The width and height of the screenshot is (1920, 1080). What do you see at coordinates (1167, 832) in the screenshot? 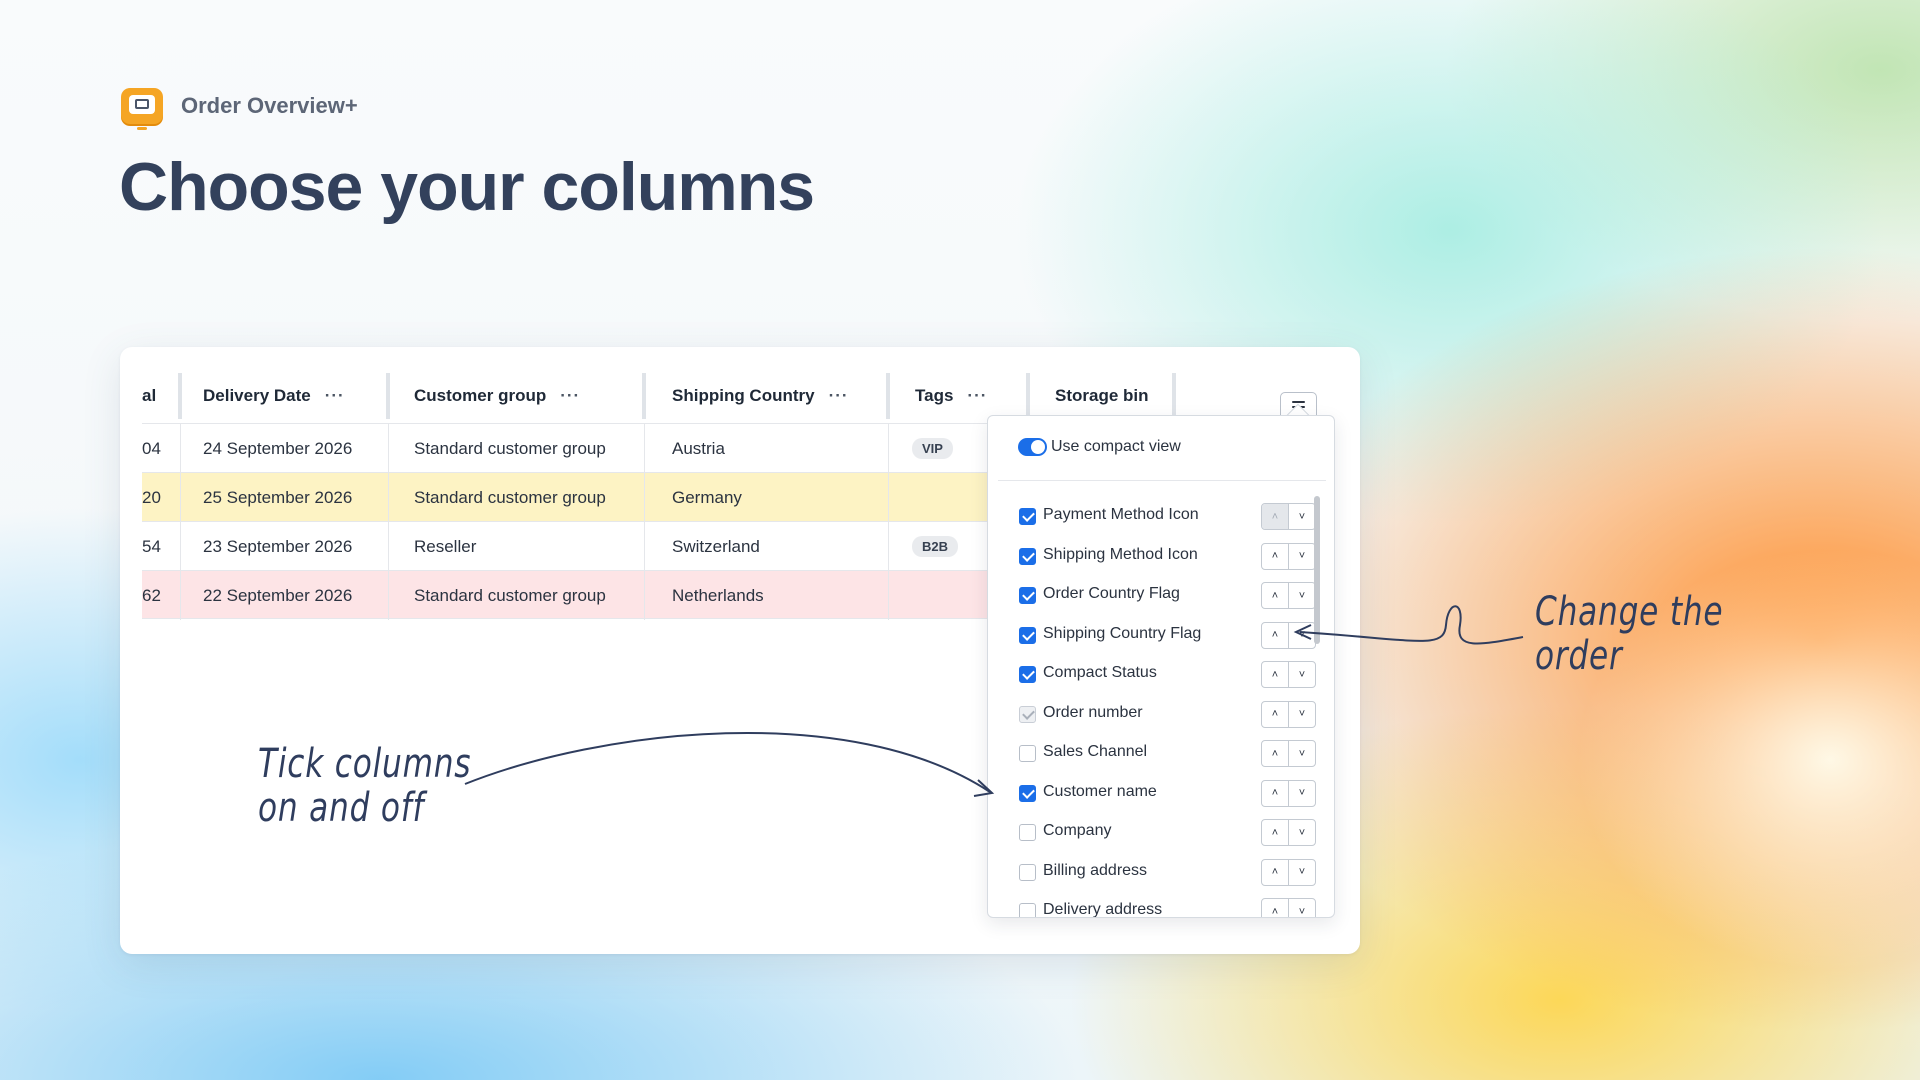
I see `column-option: Company ˄ ˅` at bounding box center [1167, 832].